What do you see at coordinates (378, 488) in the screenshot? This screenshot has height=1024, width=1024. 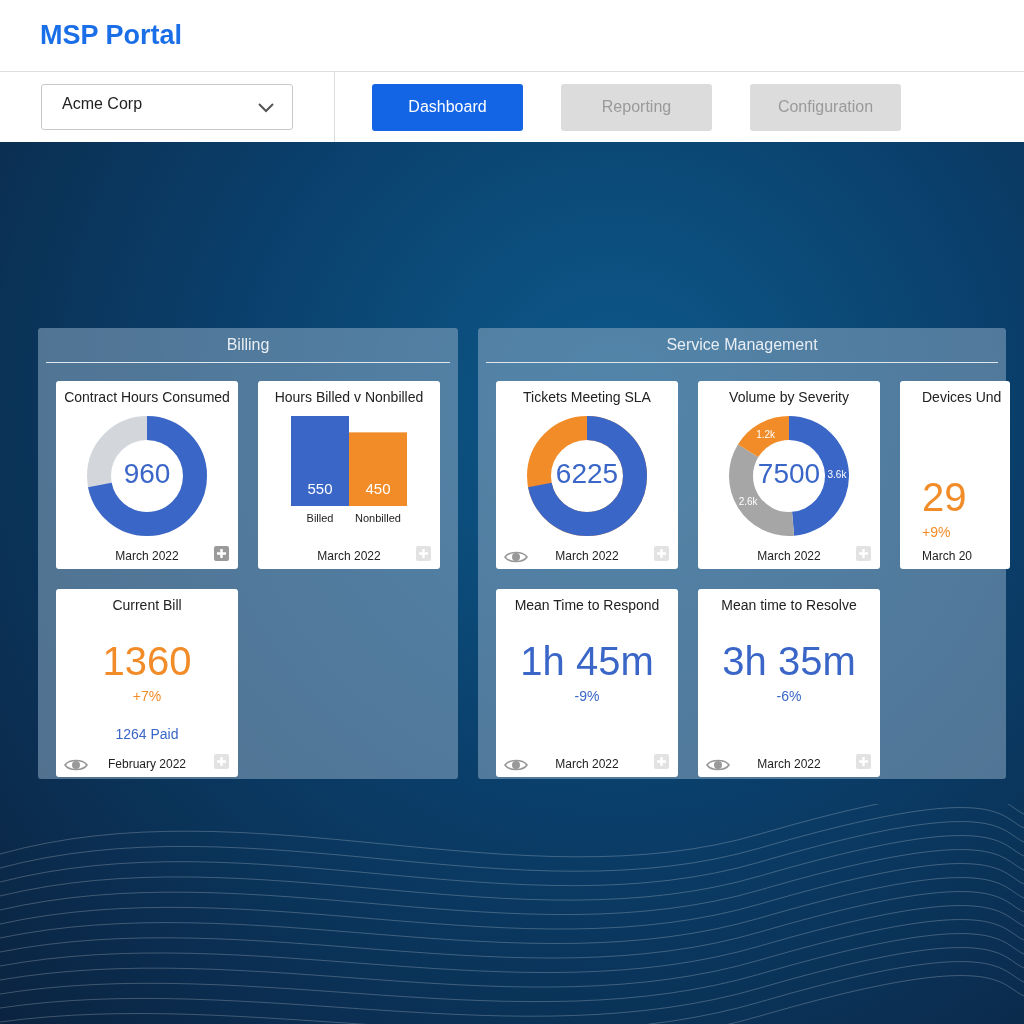 I see `bar-value: 450` at bounding box center [378, 488].